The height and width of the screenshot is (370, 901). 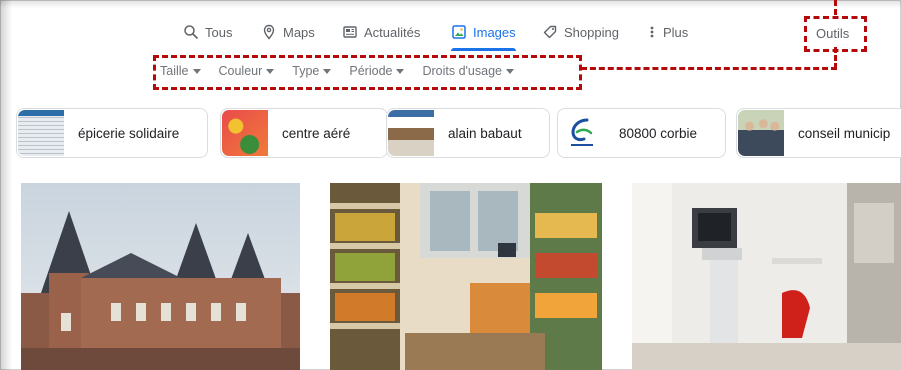 I want to click on chip-80800-corbie: 80800 corbie, so click(x=641, y=133).